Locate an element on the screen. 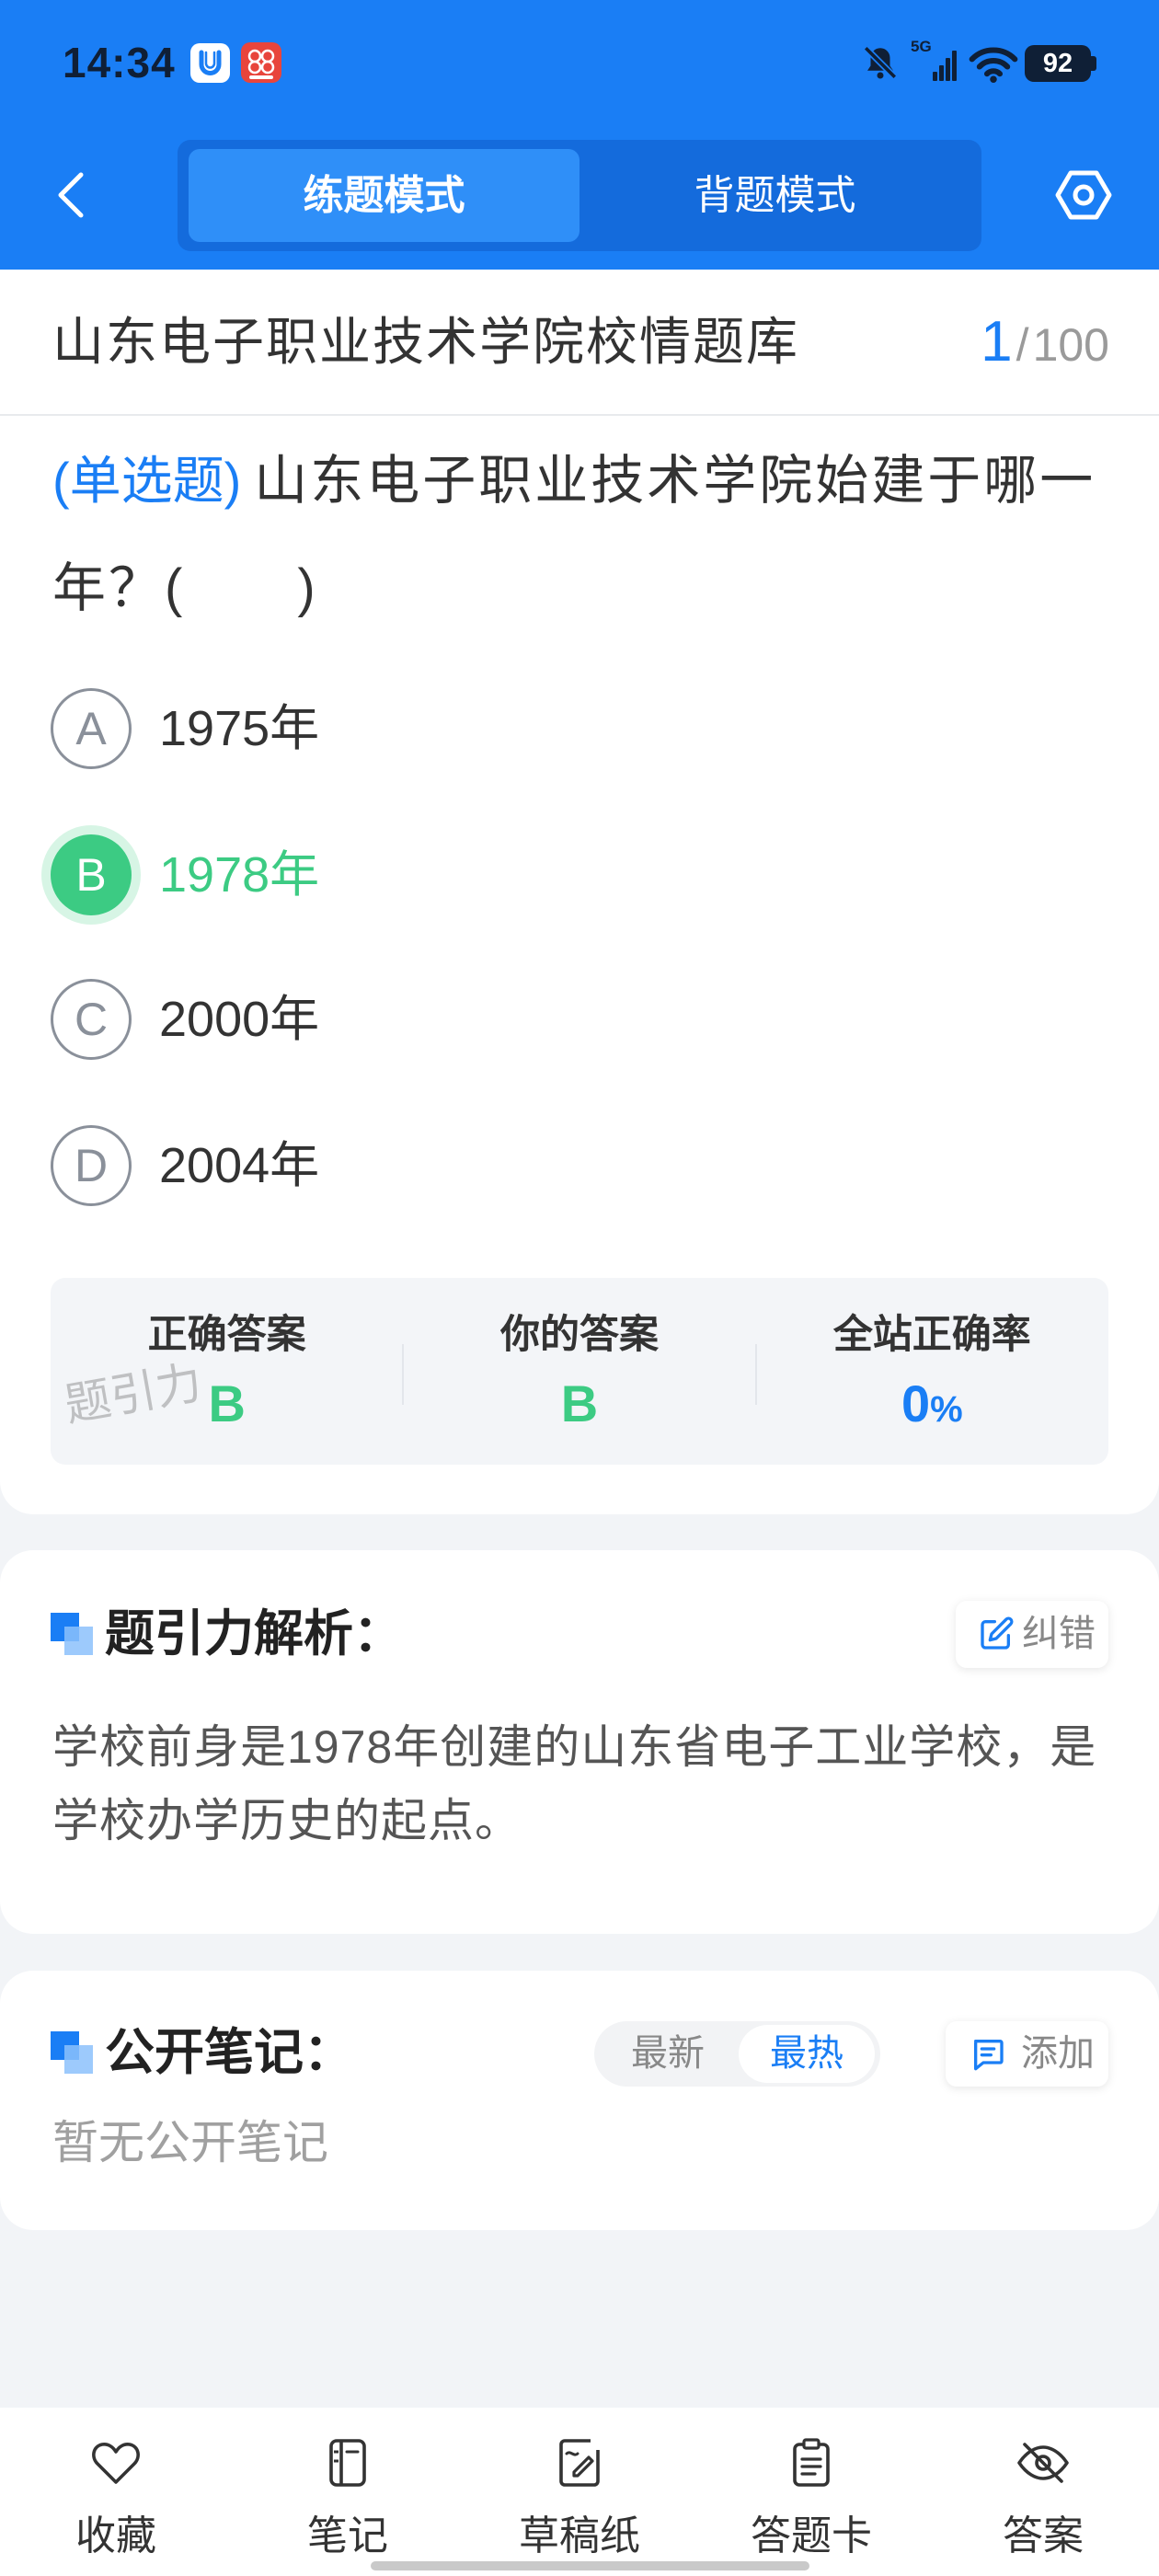 The image size is (1159, 2576). add-note-button: 添加 is located at coordinates (1027, 2054).